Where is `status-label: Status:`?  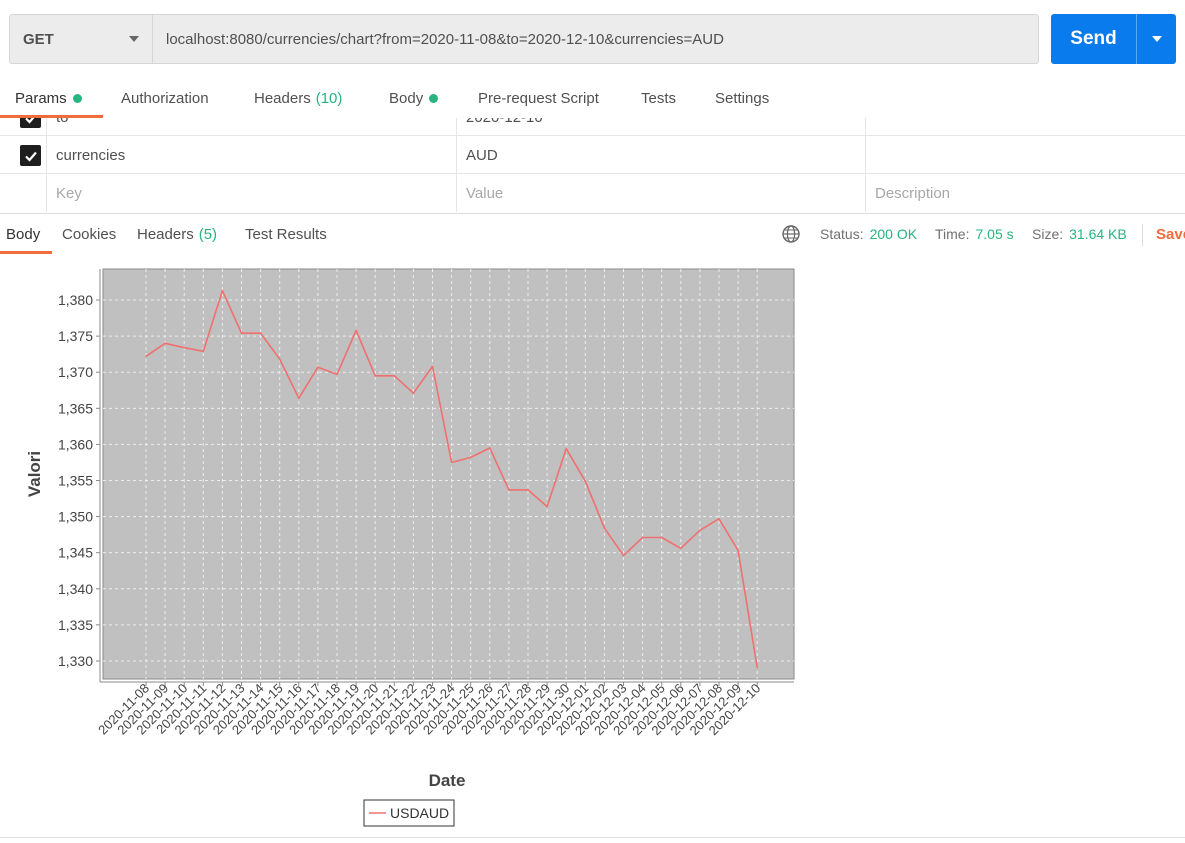
status-label: Status: is located at coordinates (842, 234).